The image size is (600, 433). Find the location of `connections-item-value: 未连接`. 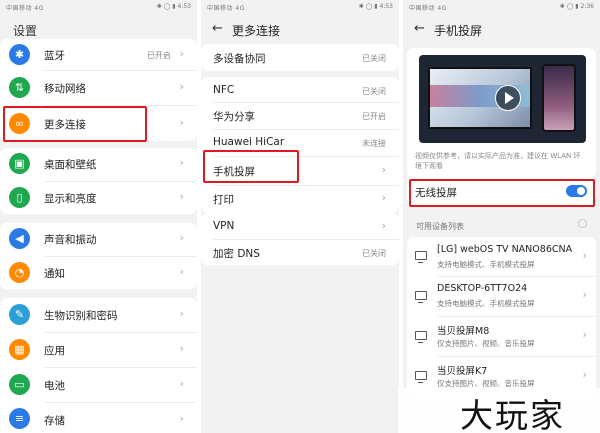

connections-item-value: 未连接 is located at coordinates (374, 143).